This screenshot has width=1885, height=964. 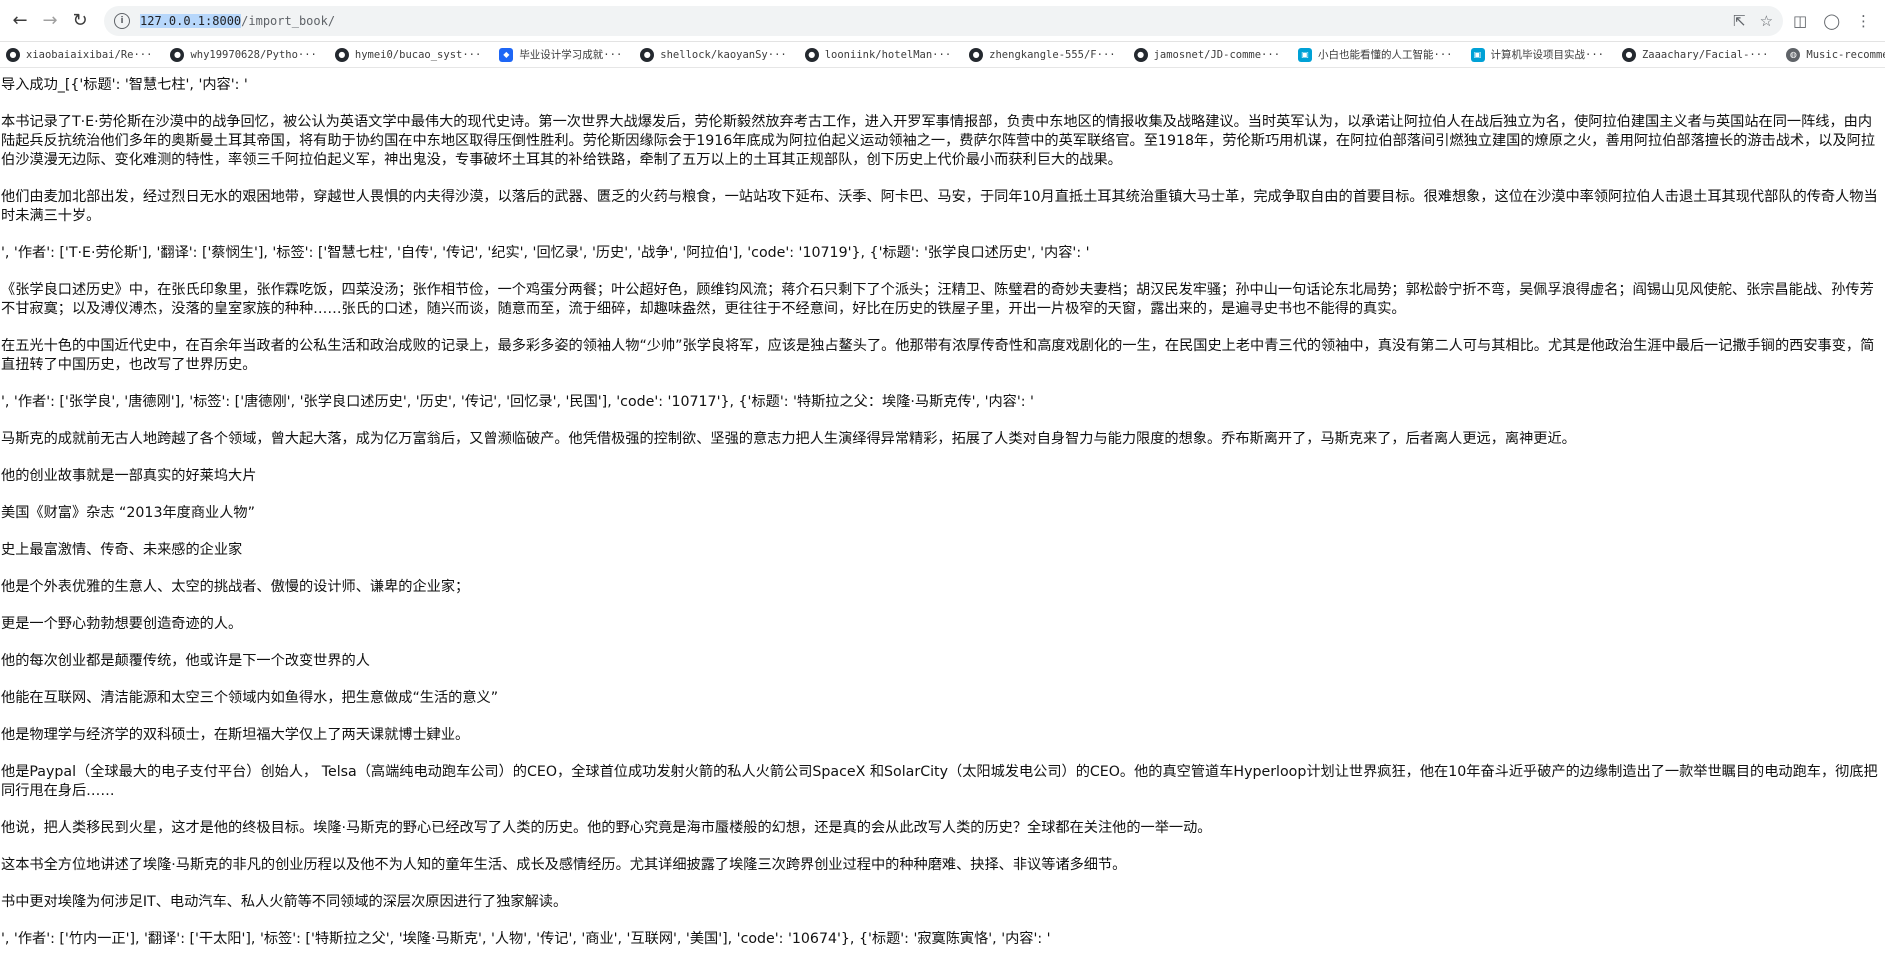 I want to click on bookmark-item: ● zhengkangle-555/F···, so click(x=1042, y=54).